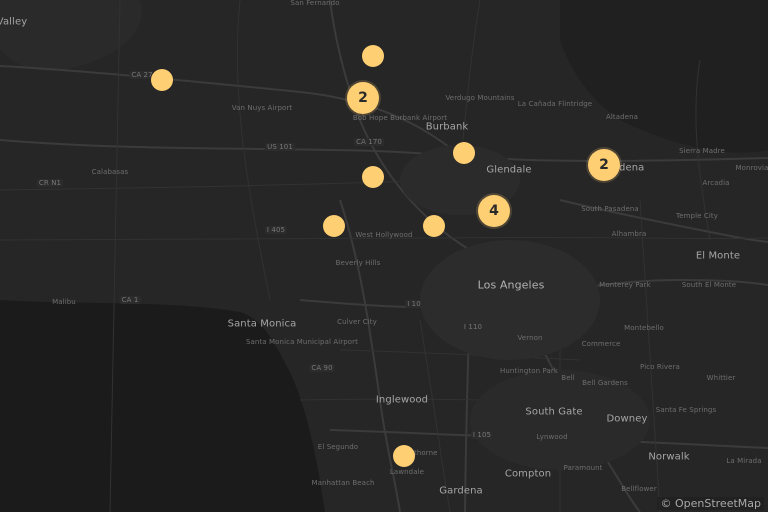 This screenshot has width=768, height=512. Describe the element at coordinates (568, 378) in the screenshot. I see `place-label-bell: Bell` at that location.